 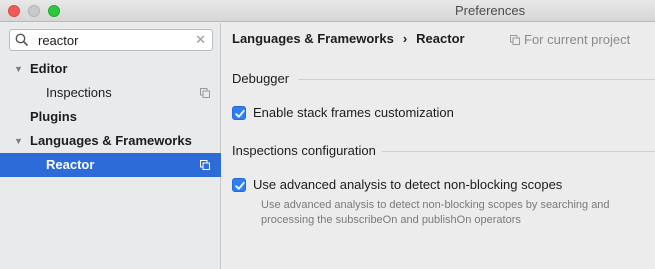 What do you see at coordinates (49, 68) in the screenshot?
I see `sidebar-item-label: Editor` at bounding box center [49, 68].